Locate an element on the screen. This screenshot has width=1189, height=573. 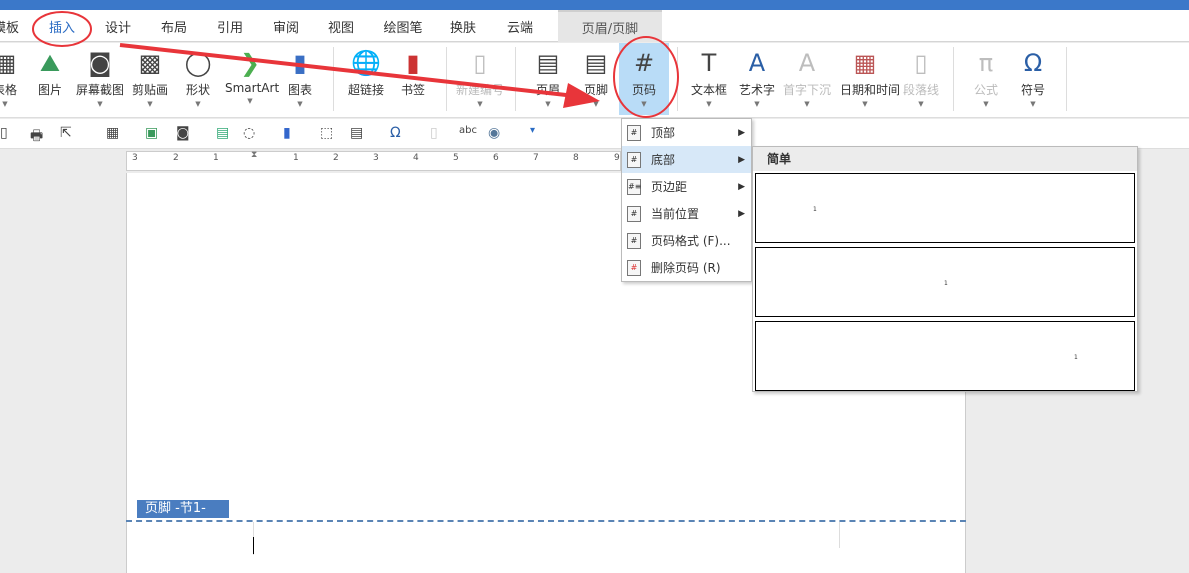
menu-item-0: # 顶部 ▶ is located at coordinates (686, 132).